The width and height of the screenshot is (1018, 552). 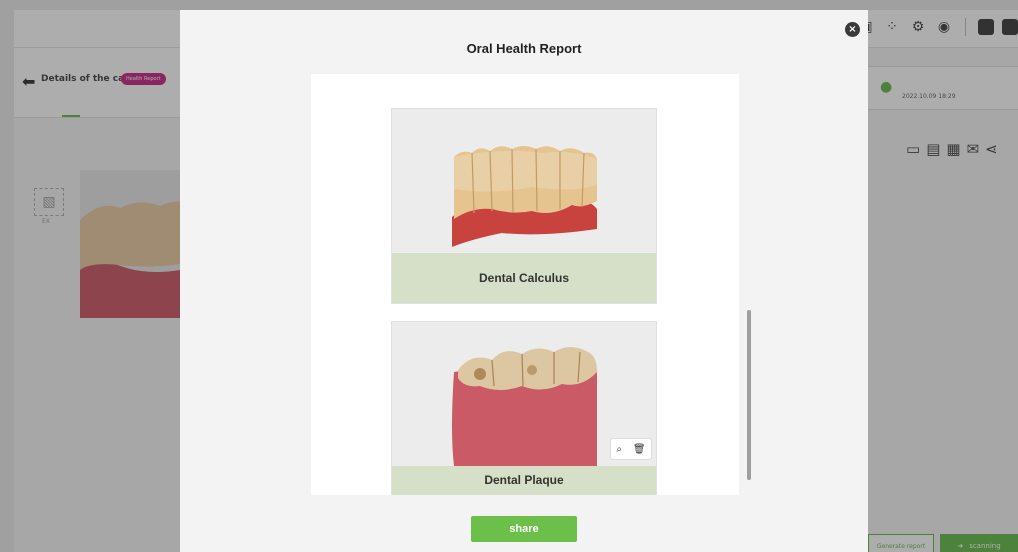 What do you see at coordinates (852, 29) in the screenshot?
I see `close-icon: ×` at bounding box center [852, 29].